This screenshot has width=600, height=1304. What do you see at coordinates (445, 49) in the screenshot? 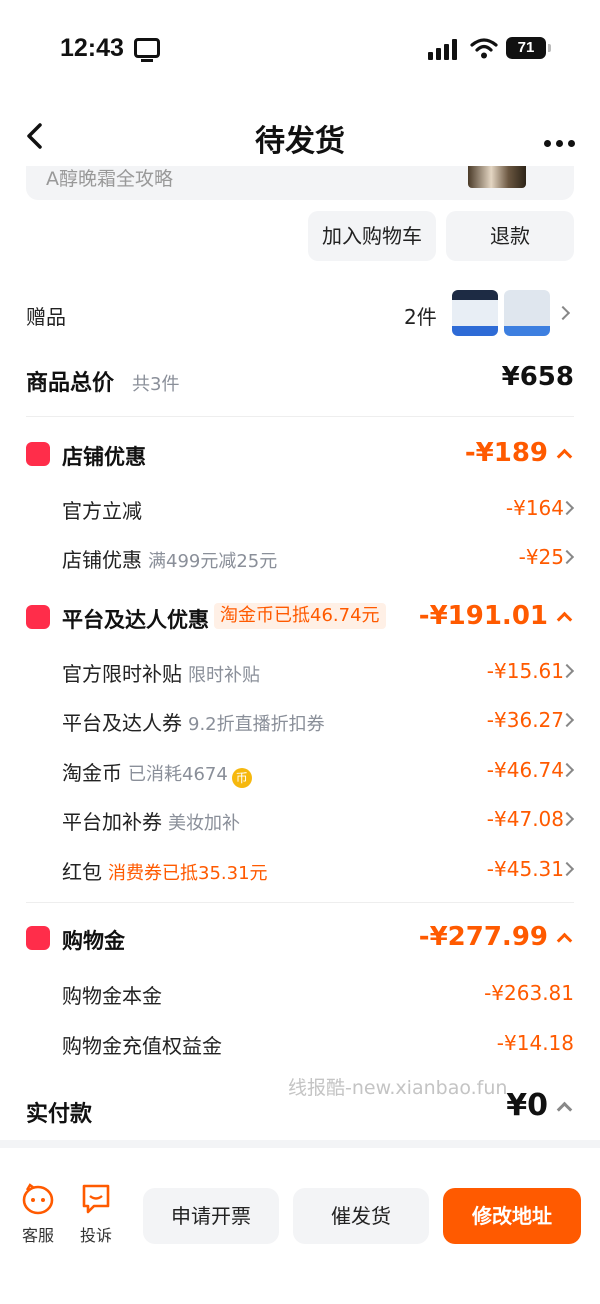
I see `cellular-signal-icon` at bounding box center [445, 49].